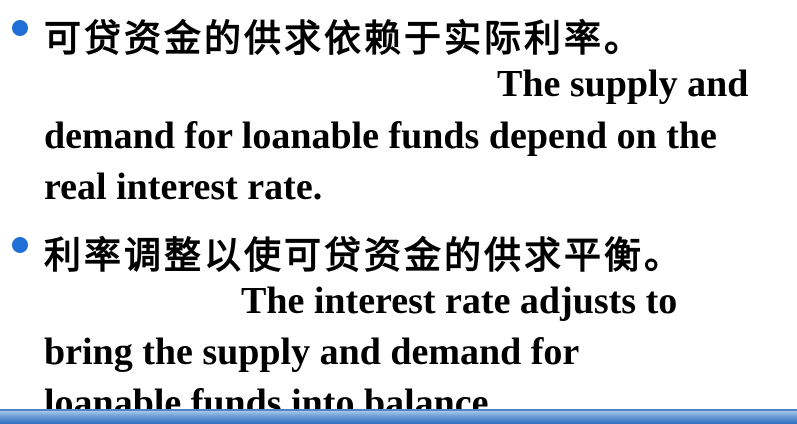  What do you see at coordinates (380, 136) in the screenshot?
I see `bullet-1-english-line-2: demand for loanable funds depend on the` at bounding box center [380, 136].